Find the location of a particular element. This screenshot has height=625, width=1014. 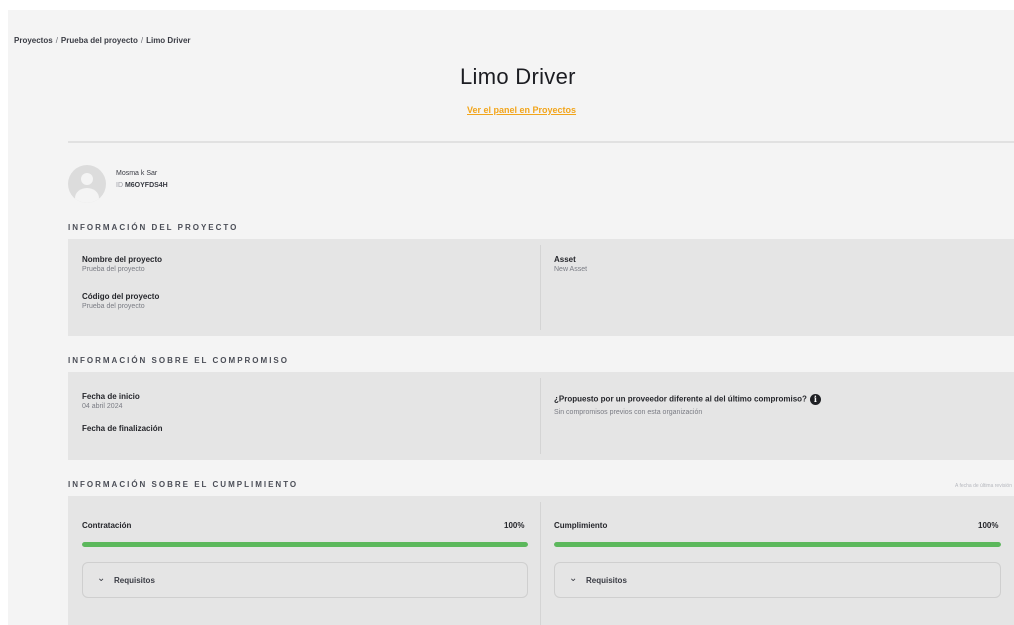

breadcrumb-item-current: Limo Driver is located at coordinates (168, 40).